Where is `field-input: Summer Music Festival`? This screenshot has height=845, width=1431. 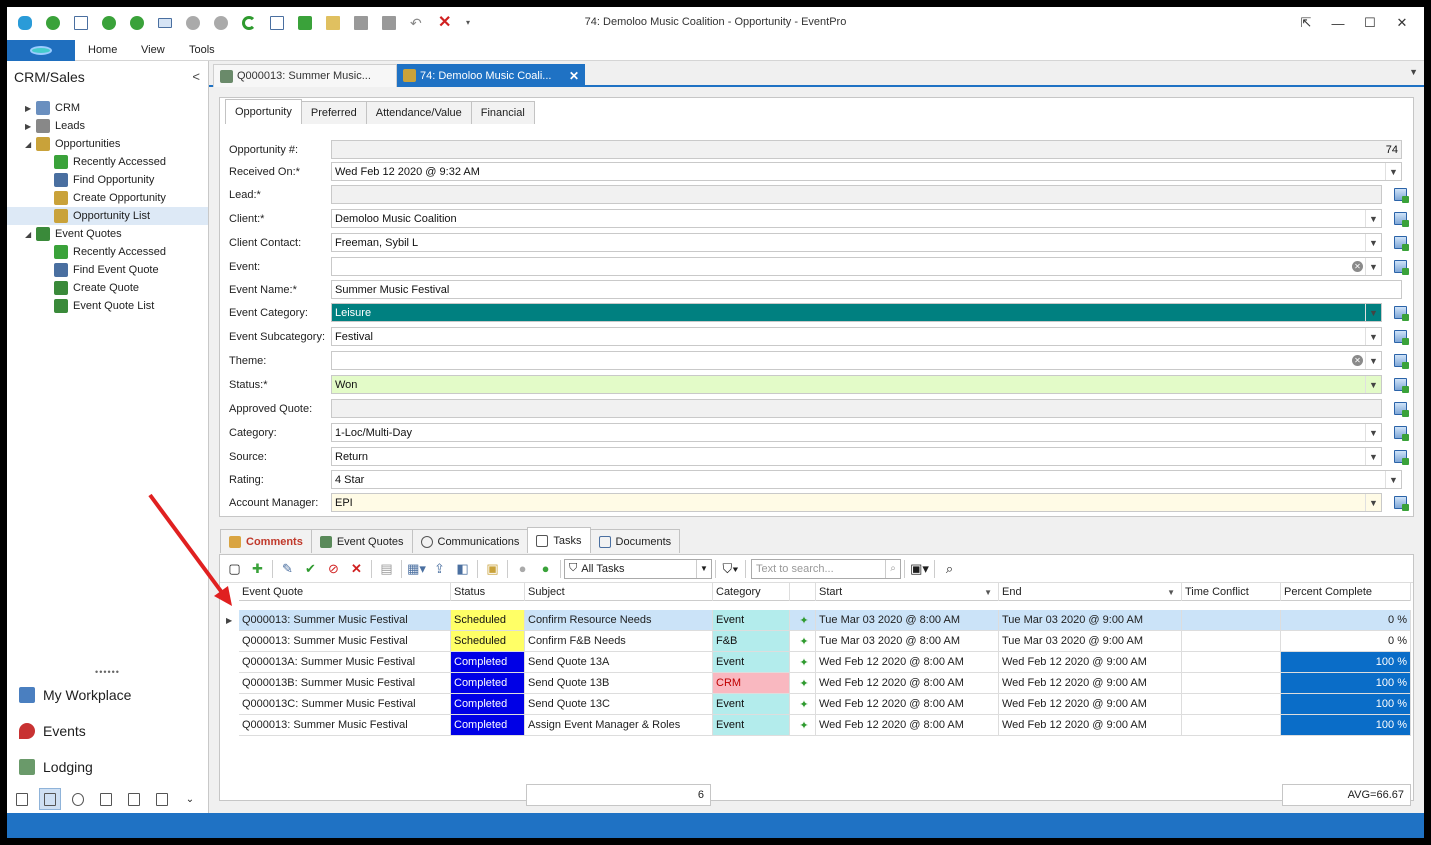 field-input: Summer Music Festival is located at coordinates (866, 289).